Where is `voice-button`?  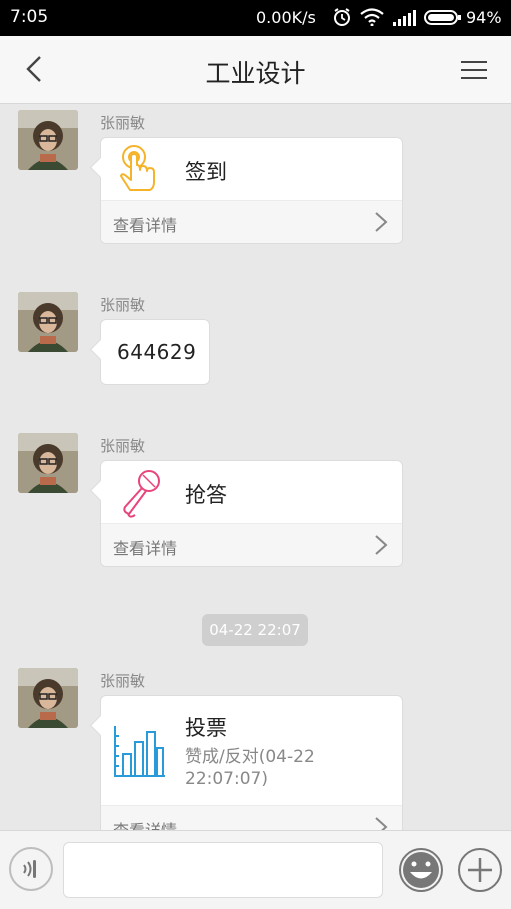
voice-button is located at coordinates (31, 869).